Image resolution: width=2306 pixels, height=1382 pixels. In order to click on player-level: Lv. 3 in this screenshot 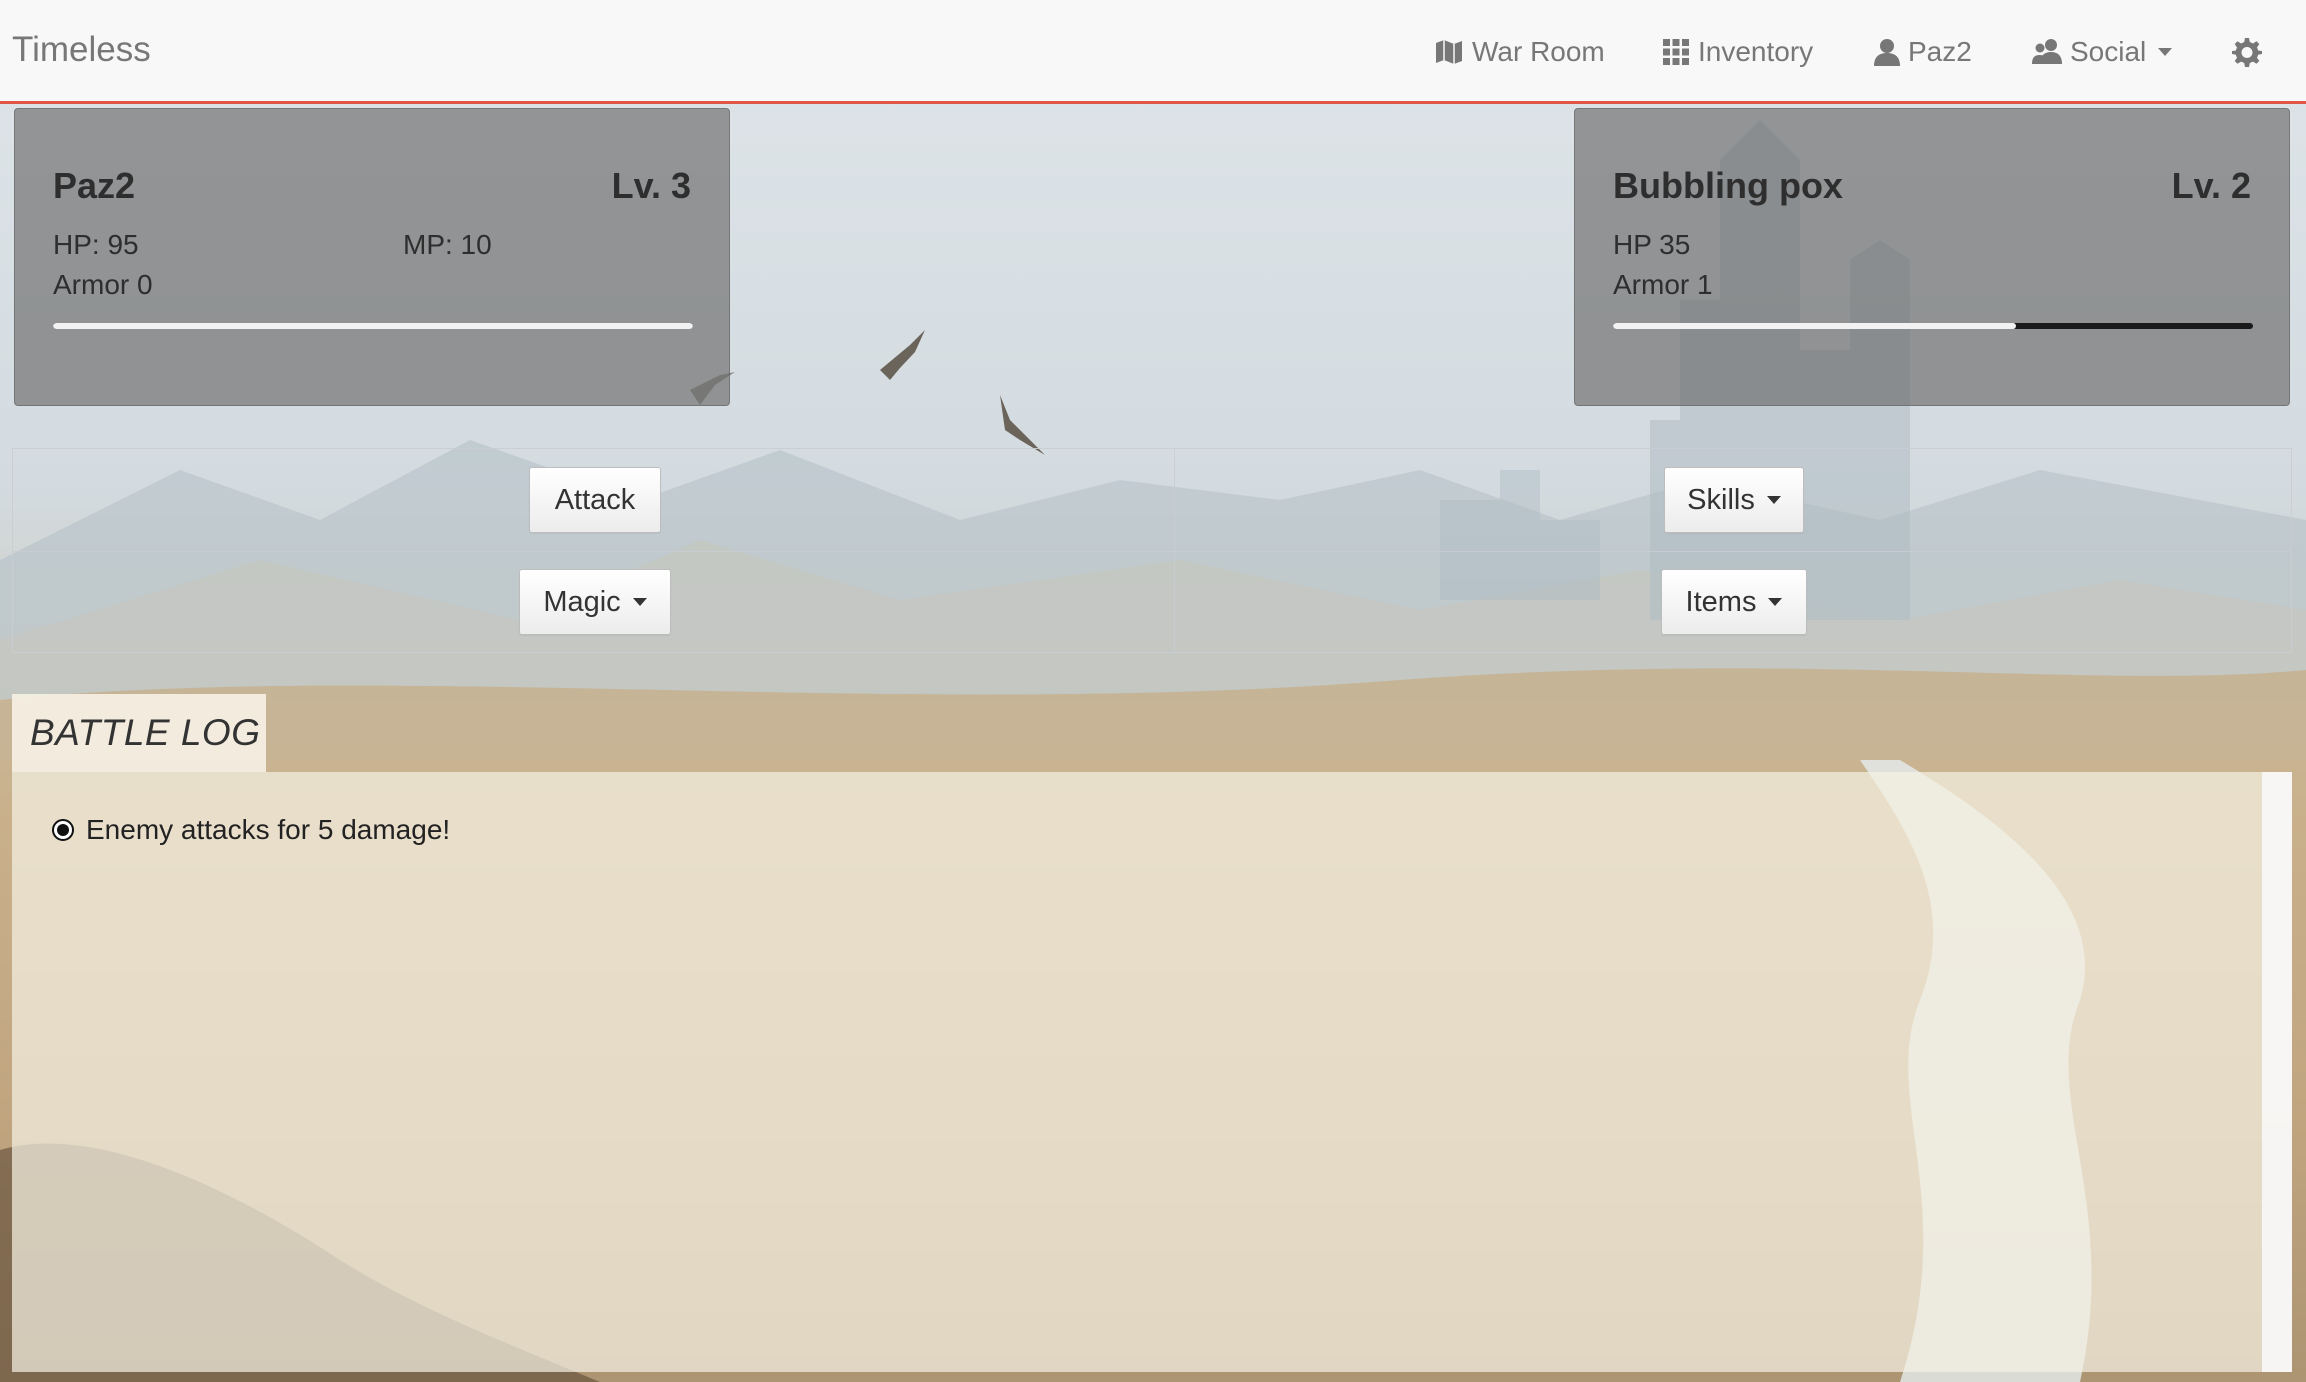, I will do `click(651, 185)`.